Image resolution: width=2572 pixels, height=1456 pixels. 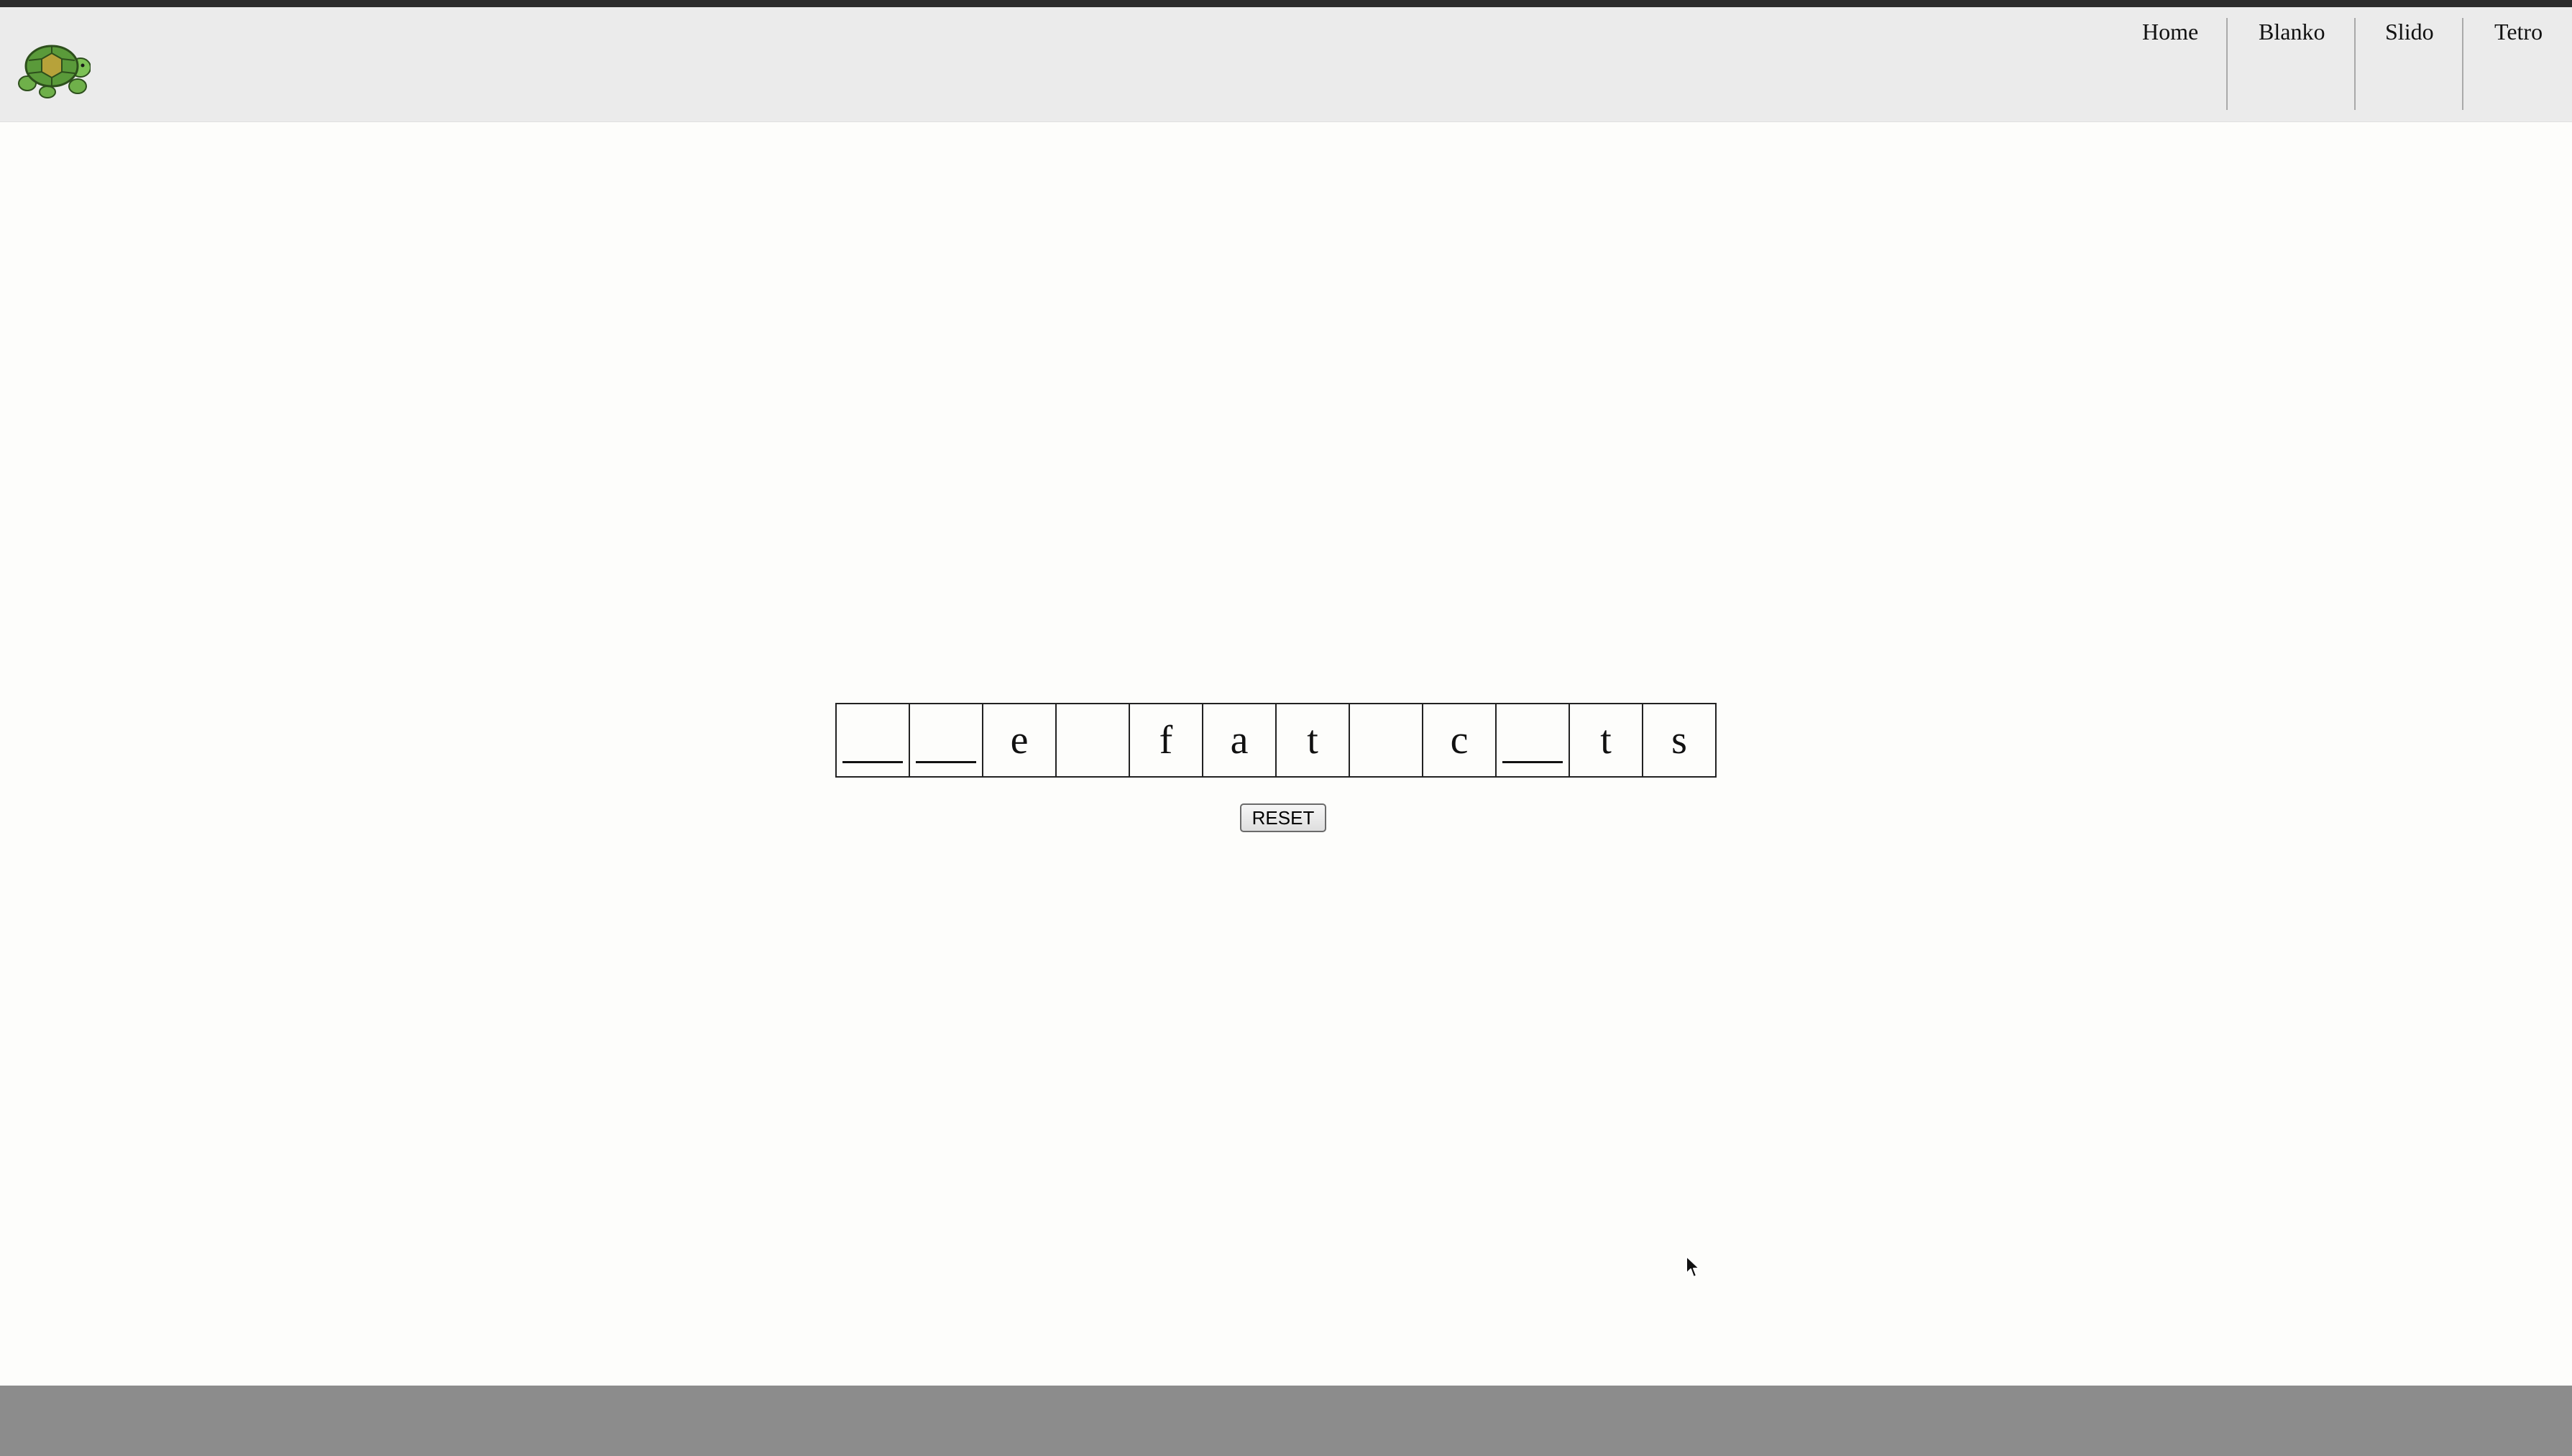 What do you see at coordinates (2292, 32) in the screenshot?
I see `nav-blanko-link: Blanko` at bounding box center [2292, 32].